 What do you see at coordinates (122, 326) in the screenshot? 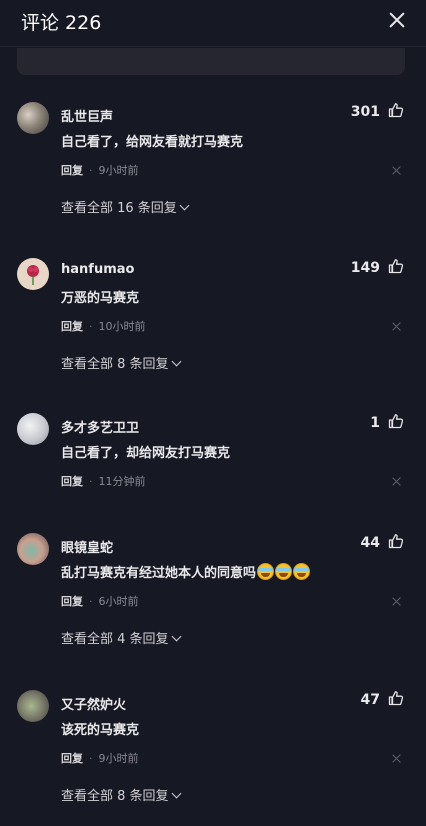
I see `timestamp: 10小时前` at bounding box center [122, 326].